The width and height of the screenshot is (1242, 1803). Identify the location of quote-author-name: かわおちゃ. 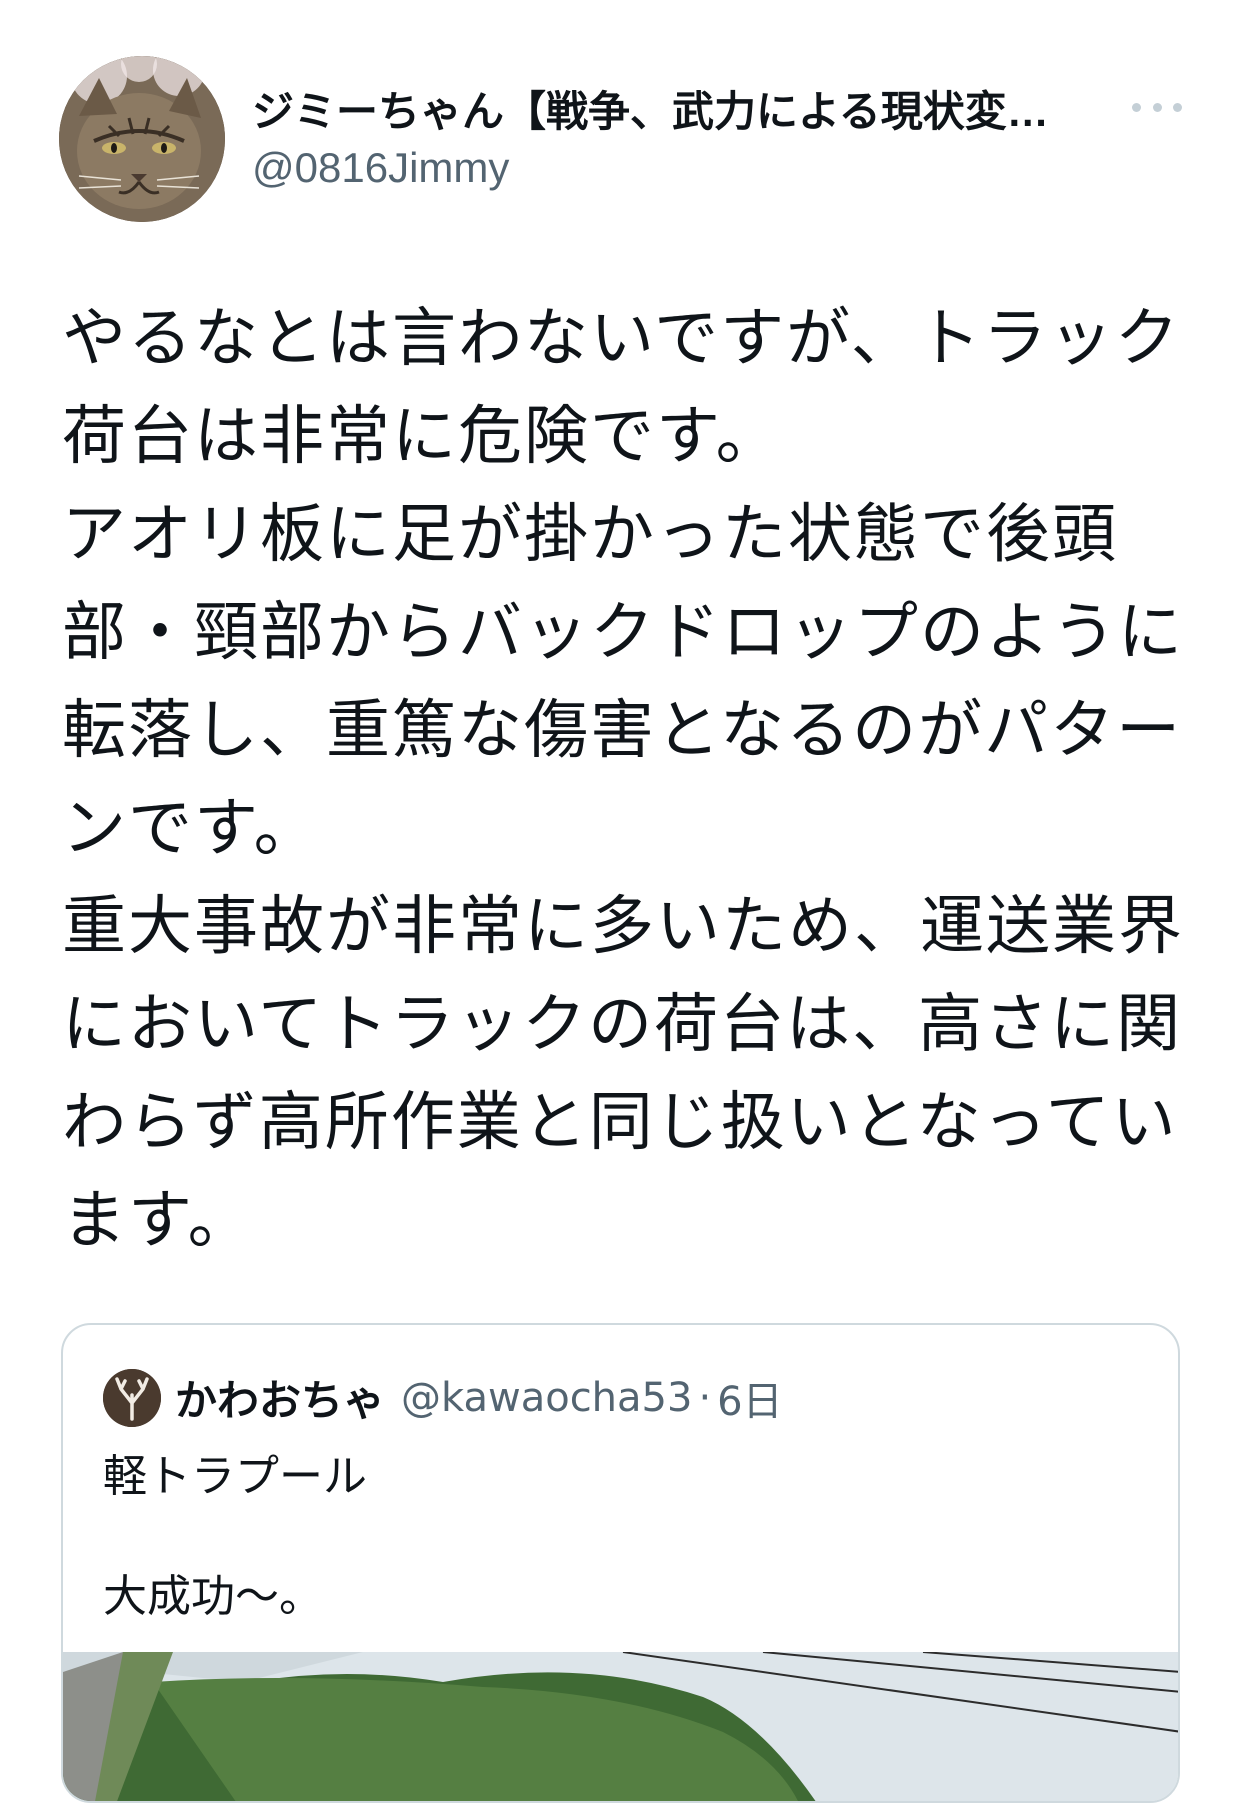
(280, 1397).